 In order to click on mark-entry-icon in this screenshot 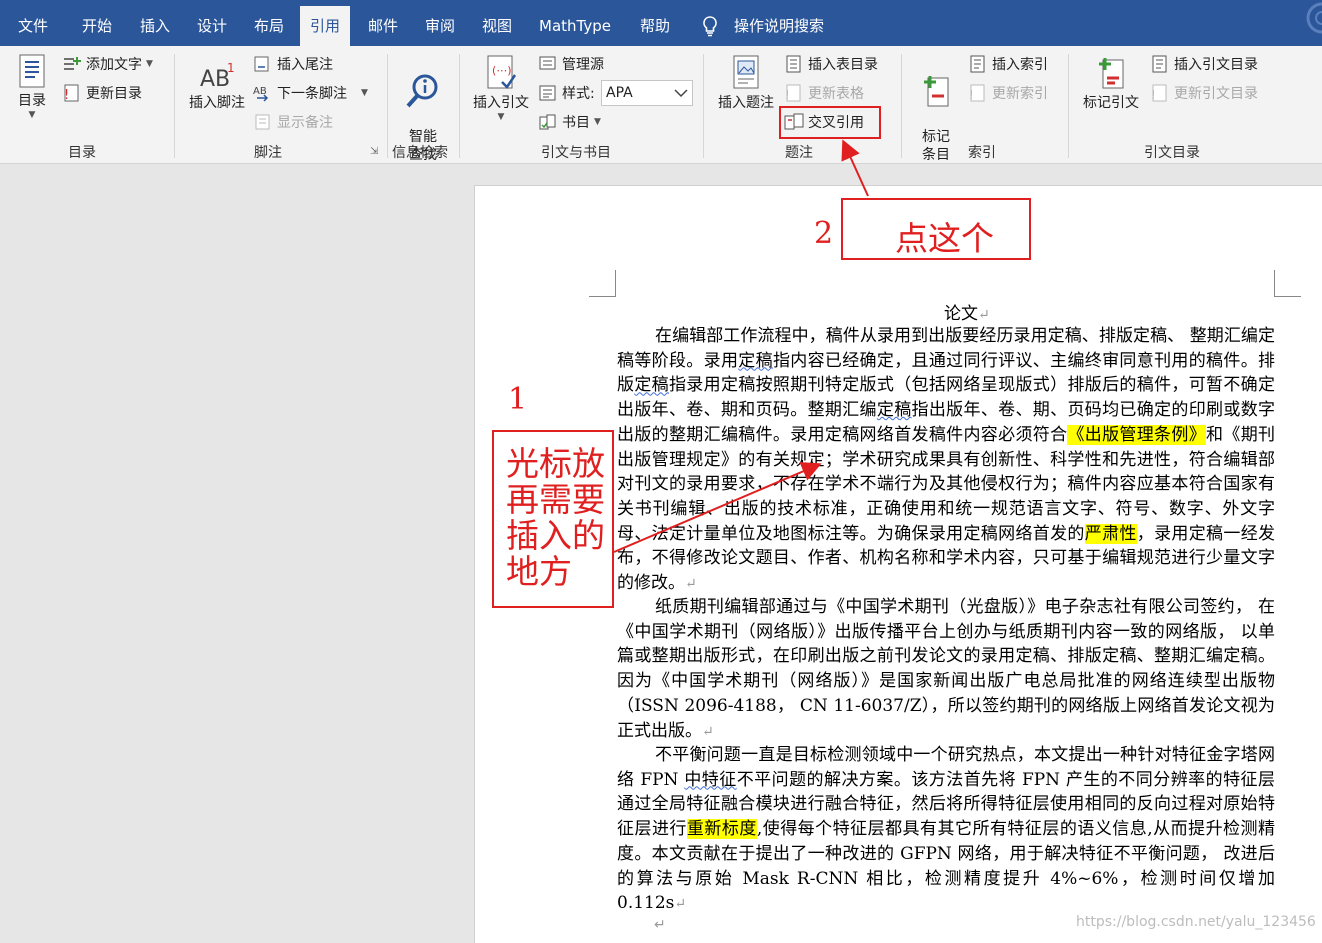, I will do `click(936, 91)`.